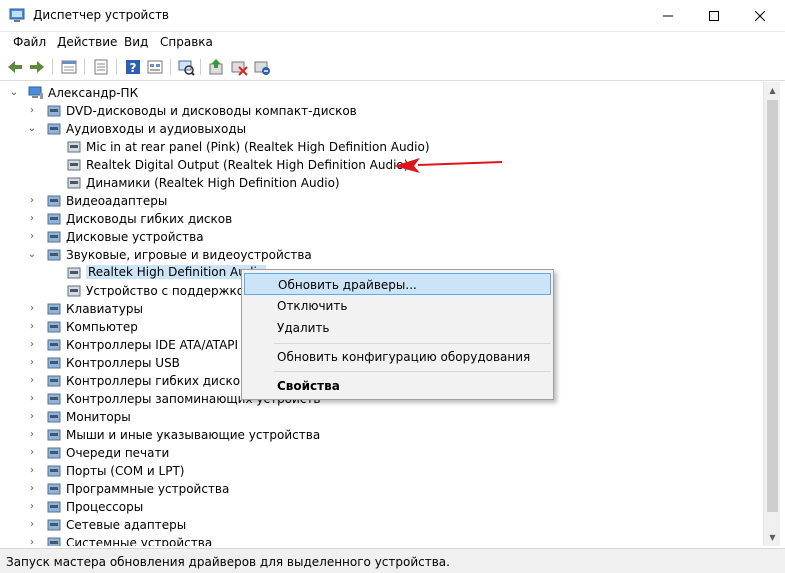  Describe the element at coordinates (392, 42) in the screenshot. I see `menu-bar: Файл Действие Вид Справка` at that location.